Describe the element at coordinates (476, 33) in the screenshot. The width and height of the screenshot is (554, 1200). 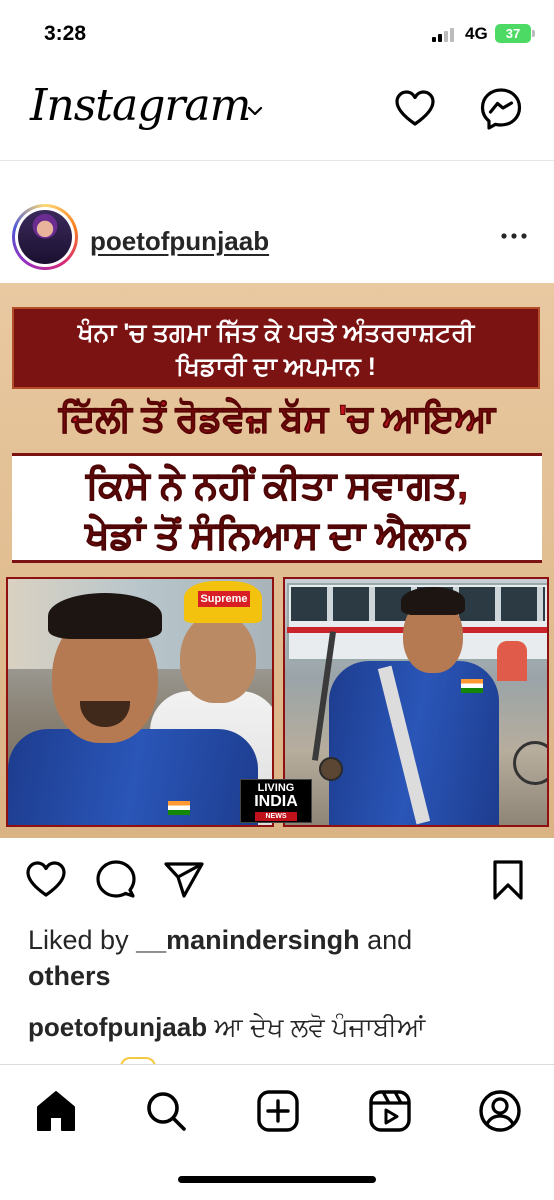
I see `network-label: 4G` at that location.